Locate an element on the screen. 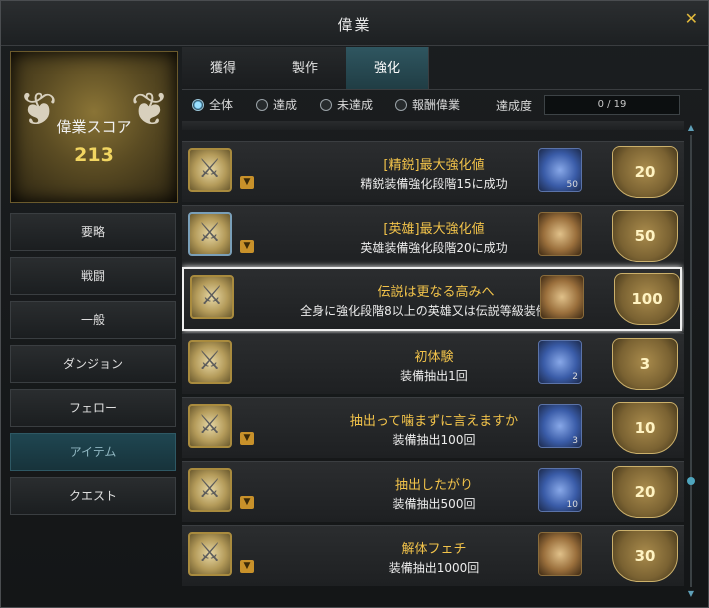 The height and width of the screenshot is (608, 709). scroll-up-icon: ▲ is located at coordinates (691, 128).